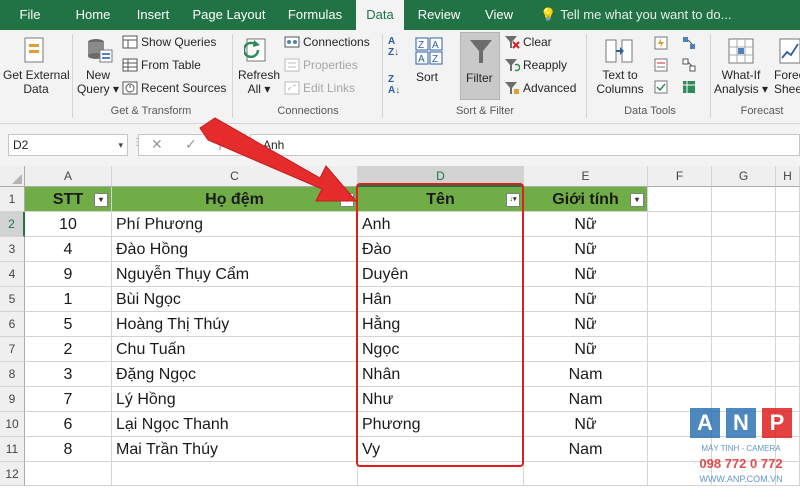 The width and height of the screenshot is (800, 500). Describe the element at coordinates (586, 176) in the screenshot. I see `column-header-e: E` at that location.